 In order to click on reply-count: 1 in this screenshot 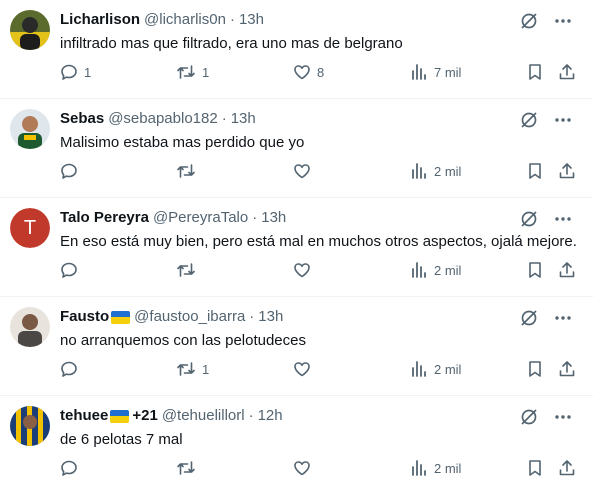, I will do `click(88, 72)`.